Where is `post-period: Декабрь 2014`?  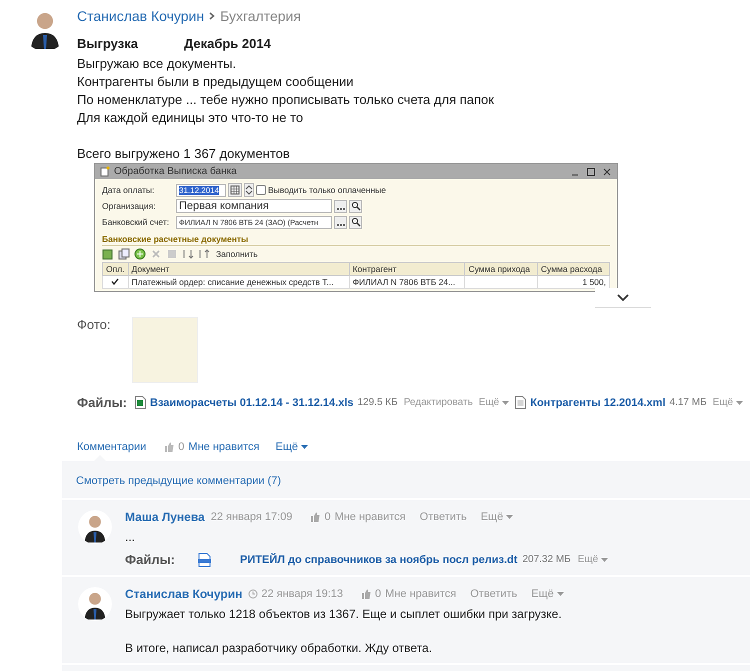
post-period: Декабрь 2014 is located at coordinates (227, 43).